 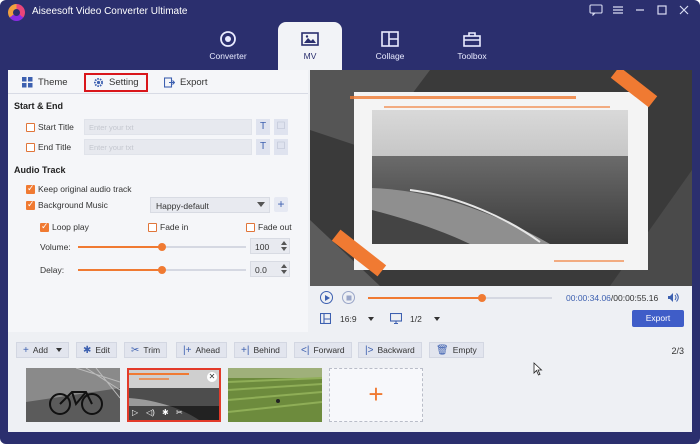 What do you see at coordinates (56, 127) in the screenshot?
I see `start-title-label: Start Title` at bounding box center [56, 127].